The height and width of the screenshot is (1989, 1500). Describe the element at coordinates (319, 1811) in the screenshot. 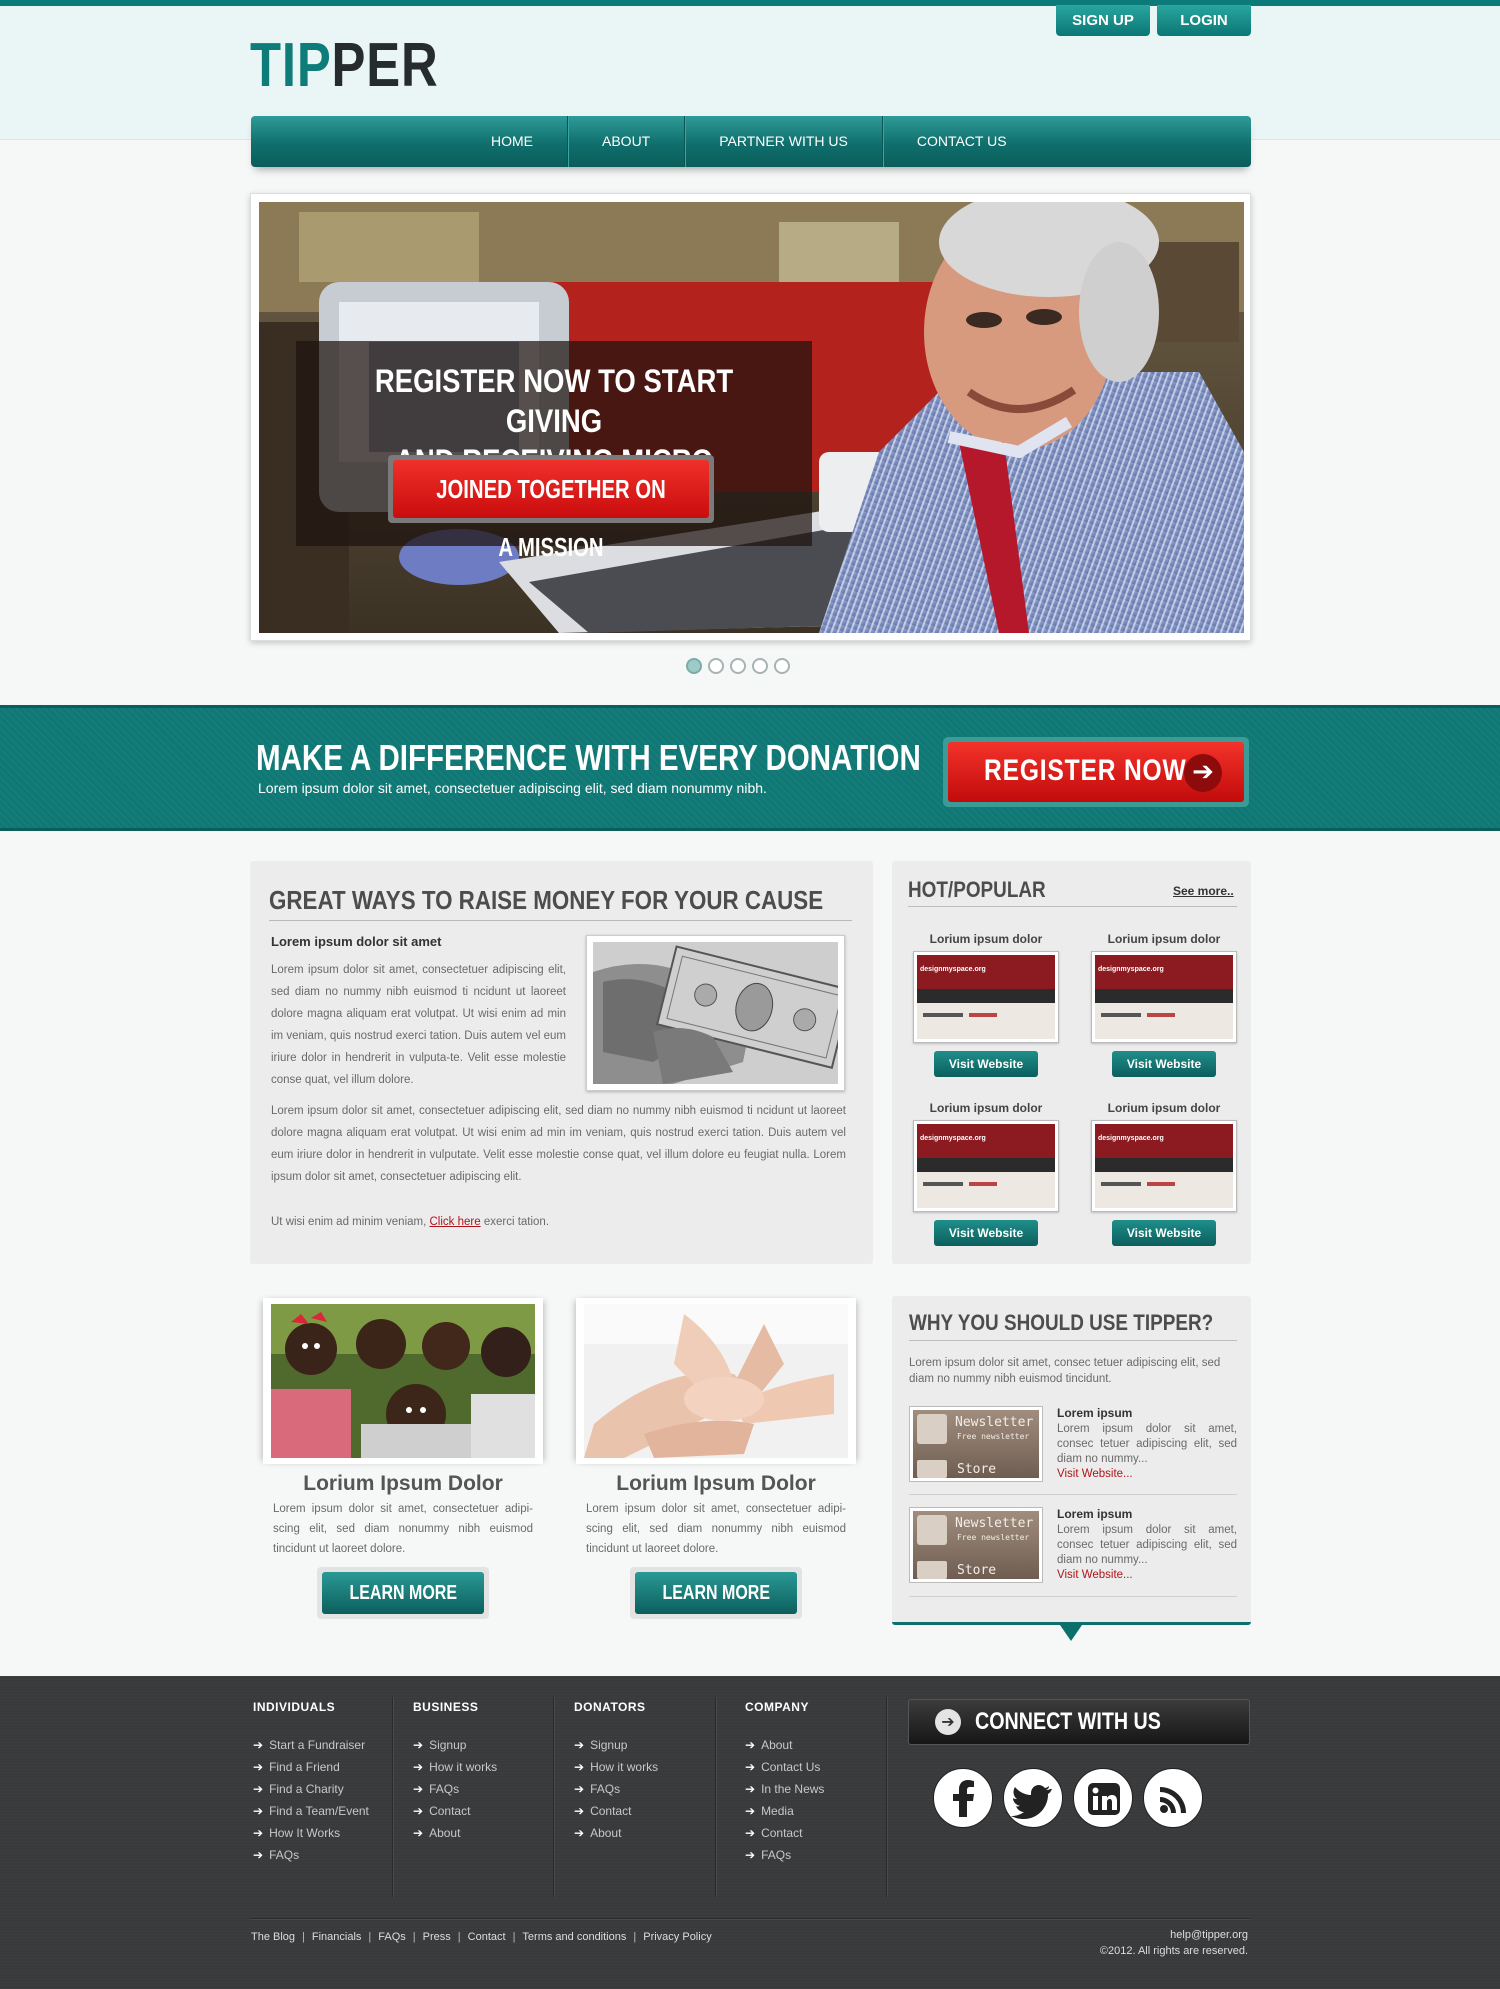

I see `footer-link-label: Find a Team/Event` at that location.